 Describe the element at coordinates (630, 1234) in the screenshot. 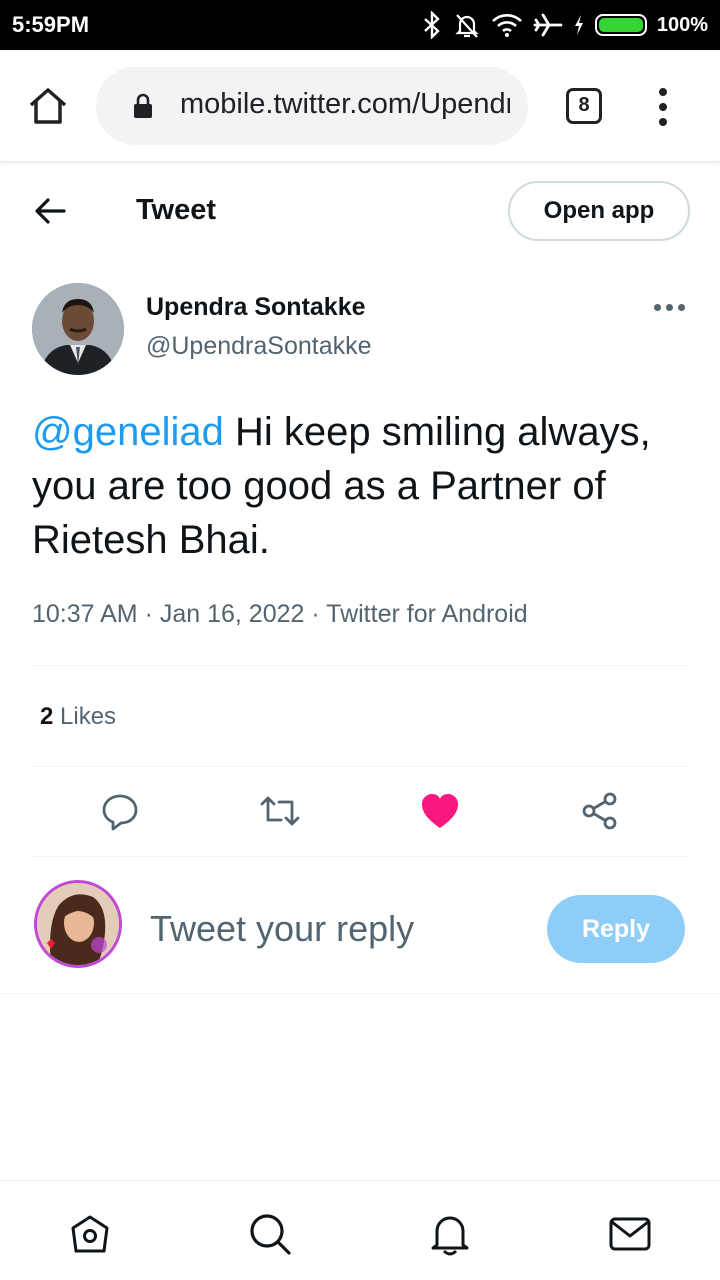

I see `messages-icon` at that location.